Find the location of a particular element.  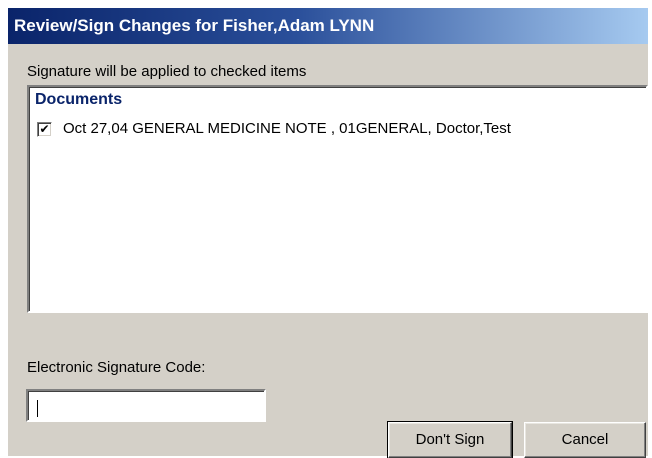

document-checkbox: ✔ is located at coordinates (44, 129).